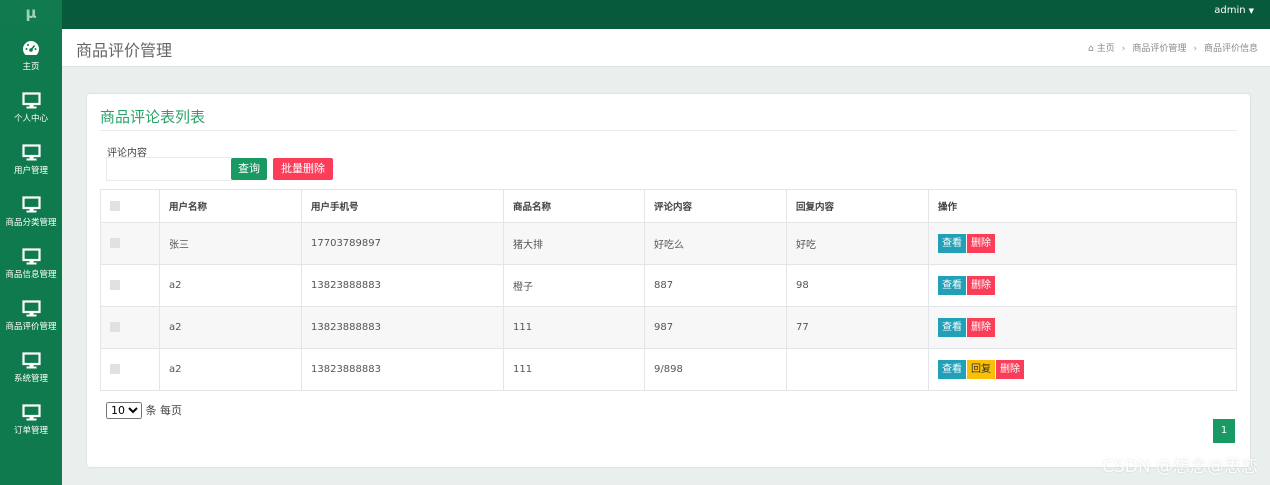  I want to click on search-button: 查询, so click(249, 169).